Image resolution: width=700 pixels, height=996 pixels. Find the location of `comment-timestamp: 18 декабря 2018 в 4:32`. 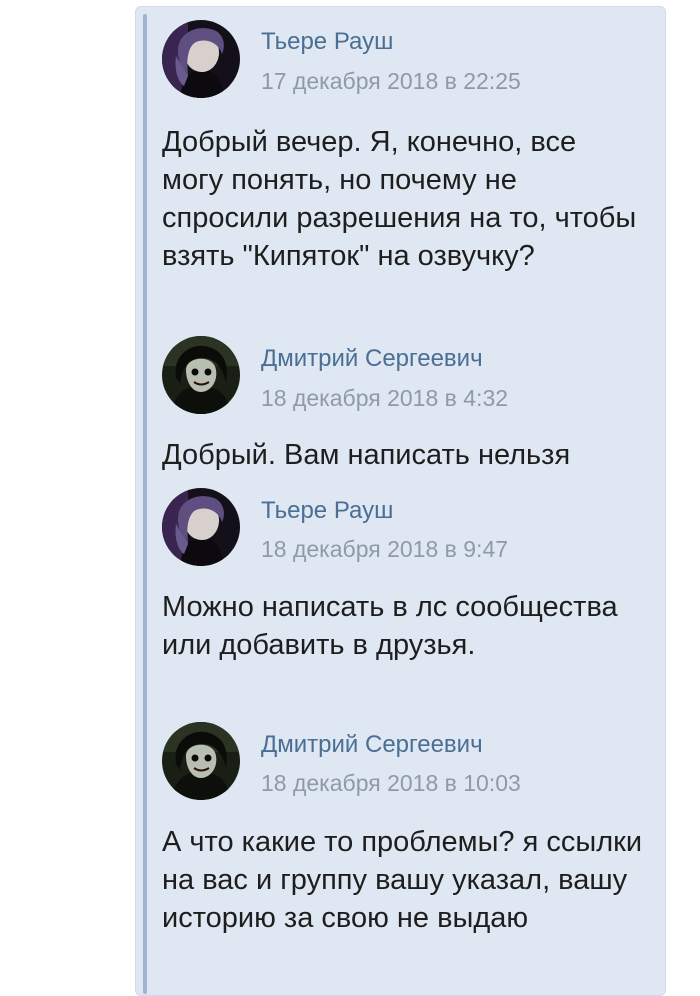

comment-timestamp: 18 декабря 2018 в 4:32 is located at coordinates (384, 398).